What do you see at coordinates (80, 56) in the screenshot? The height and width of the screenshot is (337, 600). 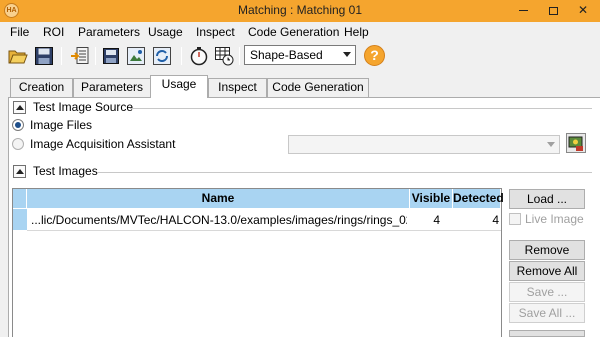 I see `load-model-icon` at bounding box center [80, 56].